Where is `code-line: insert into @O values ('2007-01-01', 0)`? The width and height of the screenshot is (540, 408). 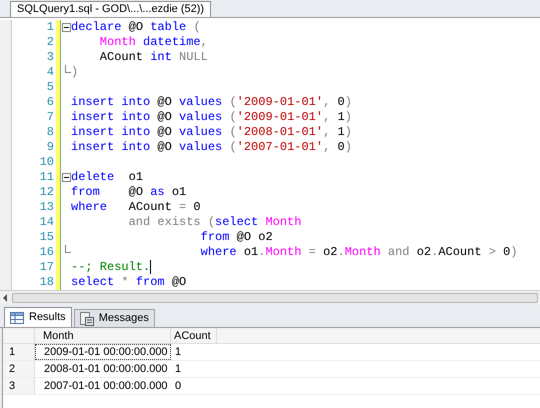
code-line: insert into @O values ('2007-01-01', 0) is located at coordinates (211, 147).